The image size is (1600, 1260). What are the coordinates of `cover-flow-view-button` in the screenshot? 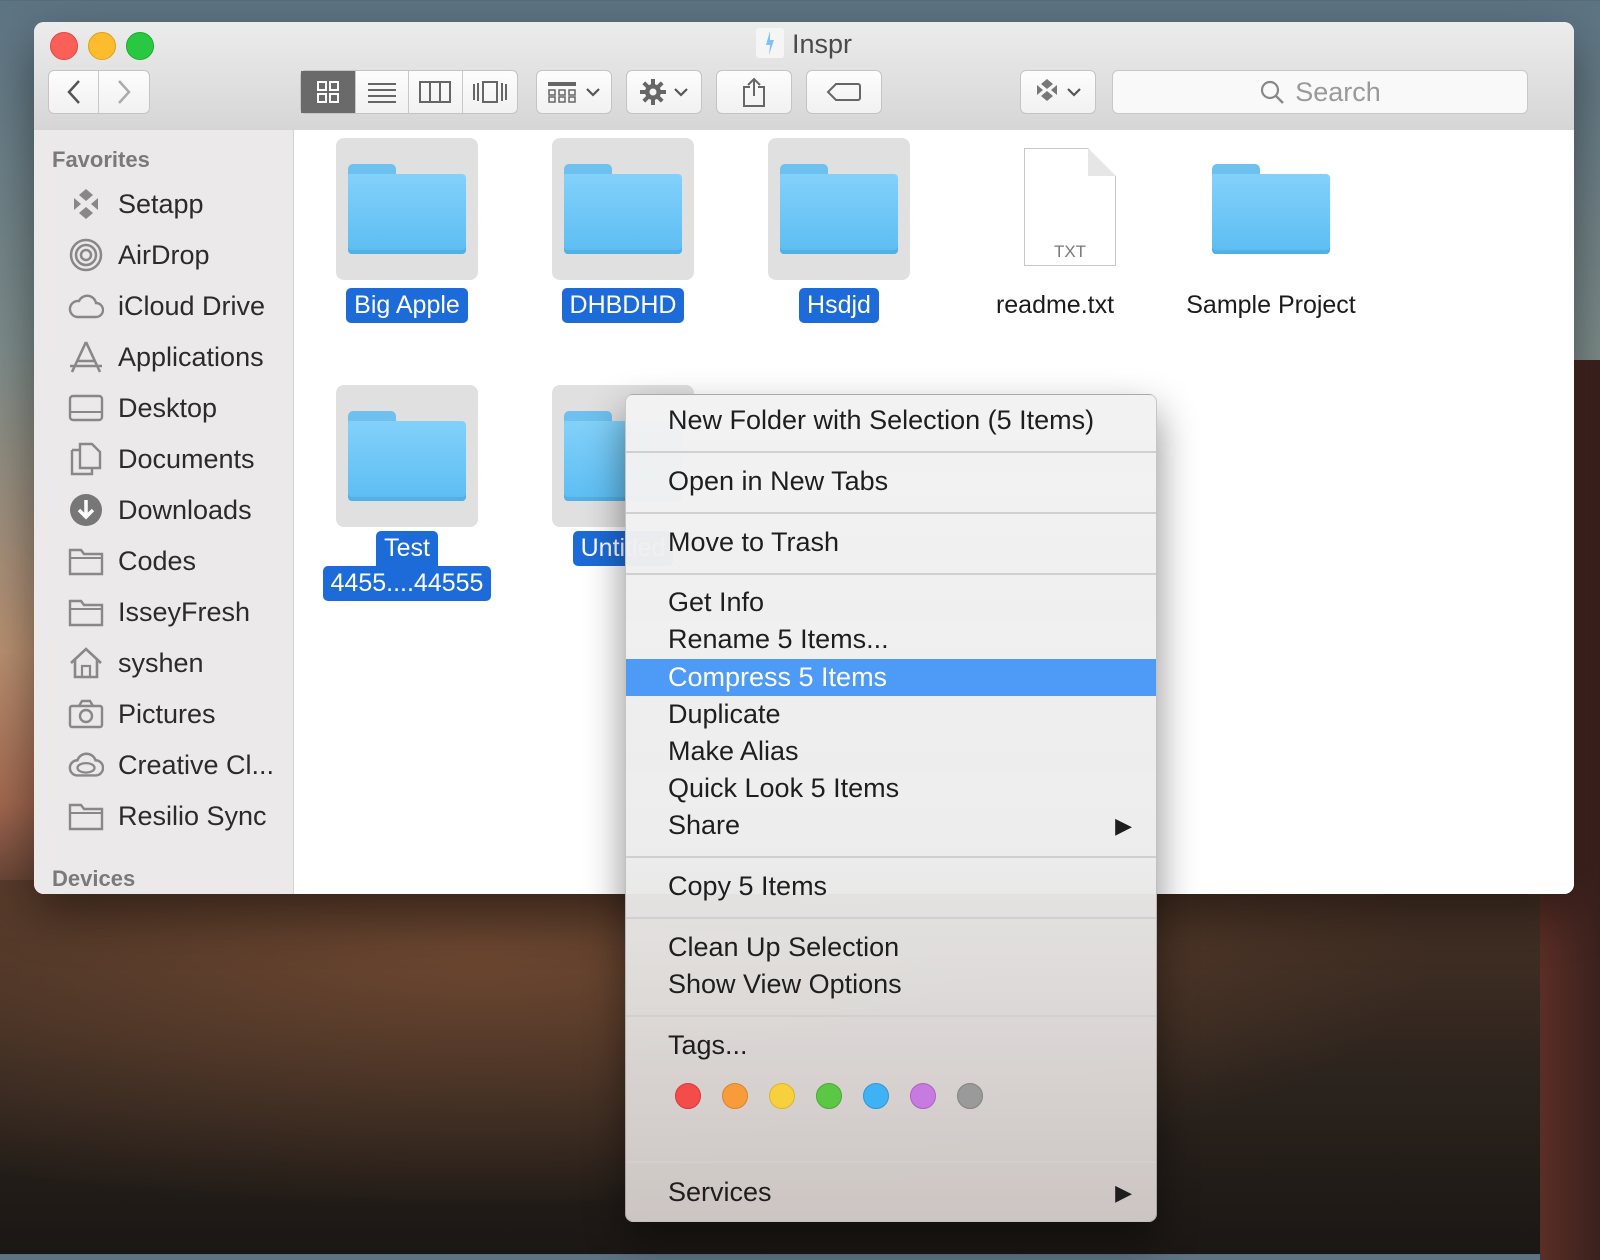 It's located at (490, 92).